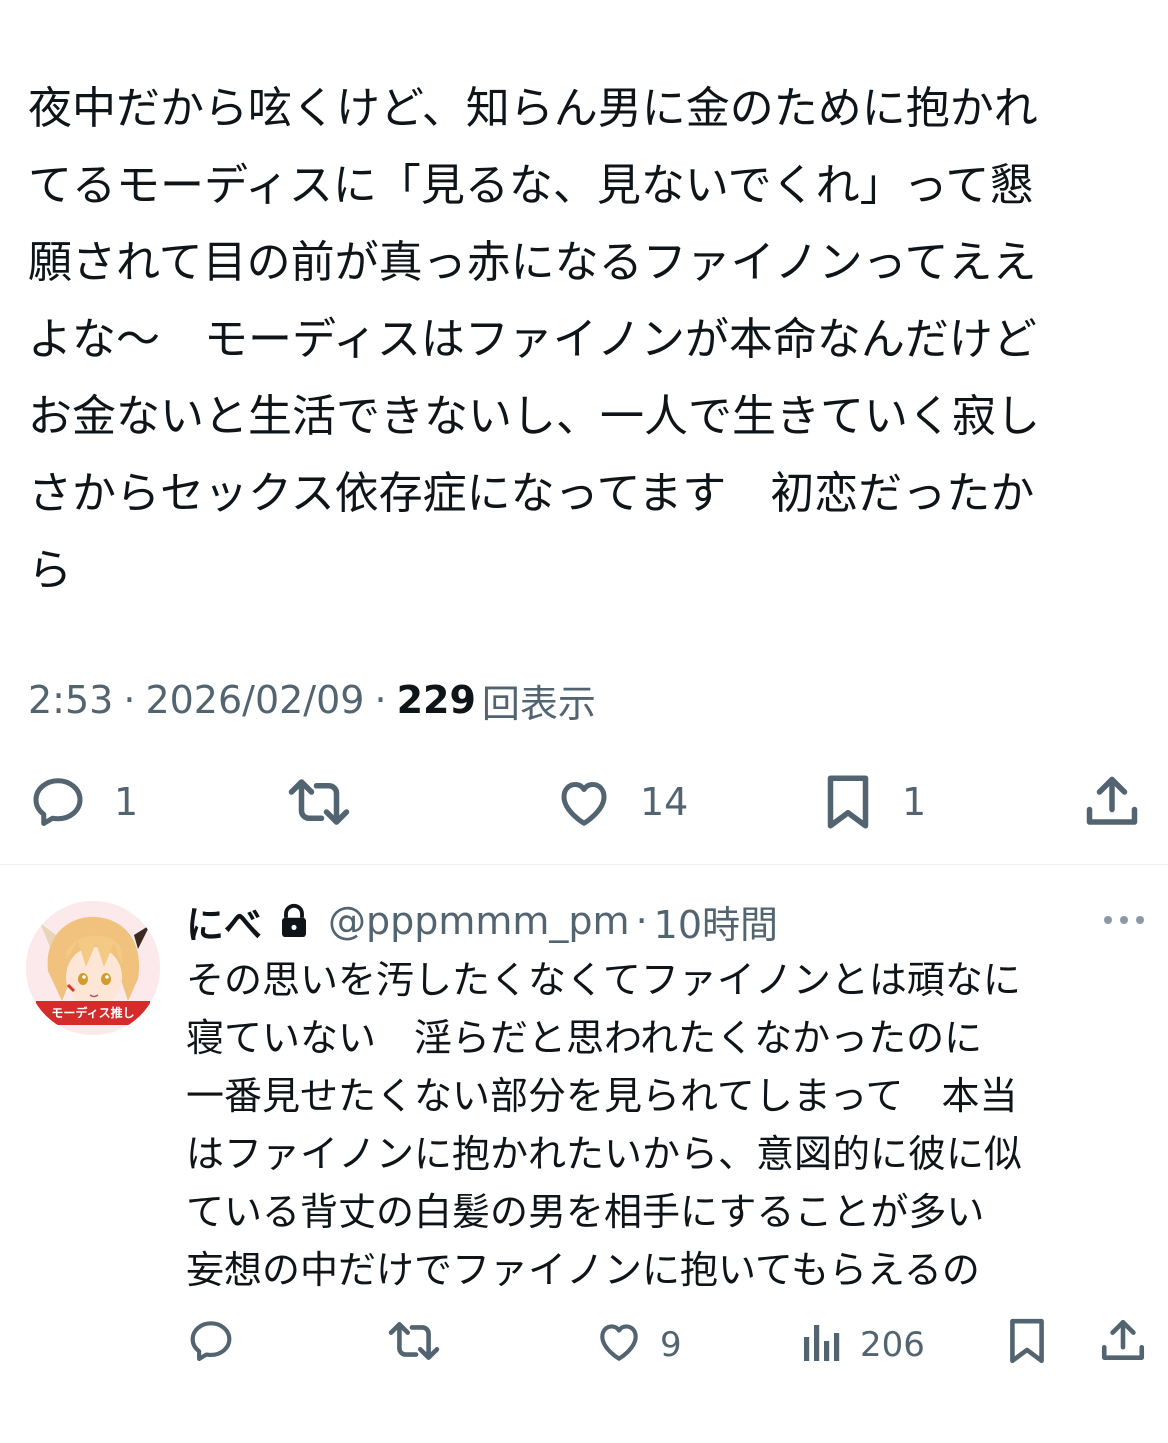  I want to click on more-button, so click(1124, 920).